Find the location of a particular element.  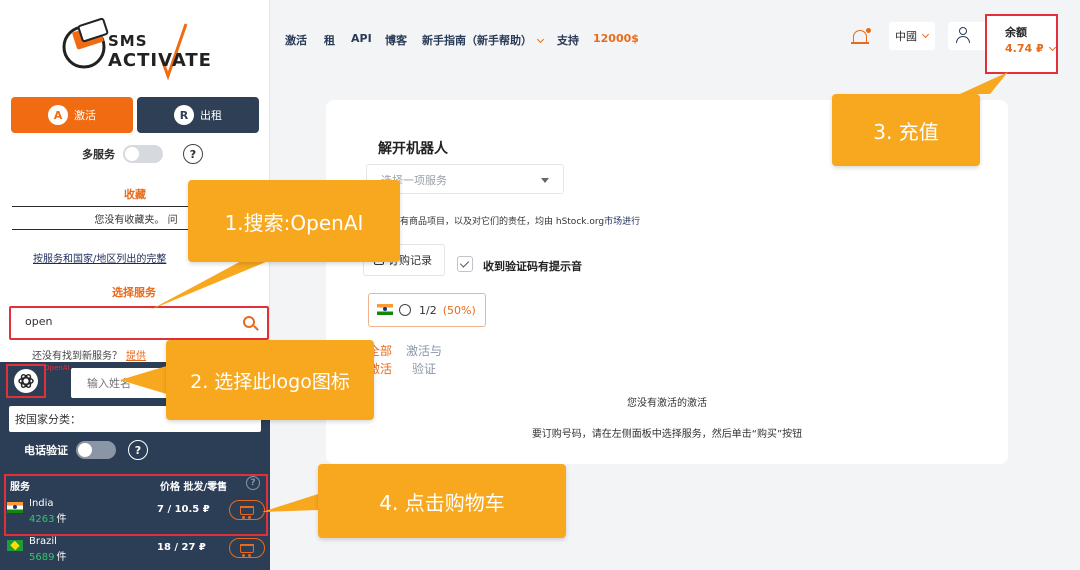

market-note: 户的所有商品项目，以及对它们的责任，均由 hStock.org市场进行 is located at coordinates (507, 222).